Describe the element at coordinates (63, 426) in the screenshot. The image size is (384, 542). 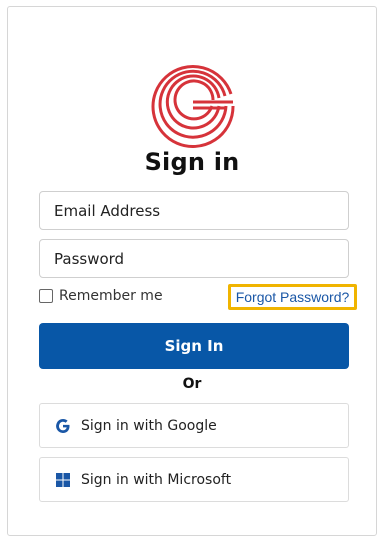
I see `google-icon` at that location.